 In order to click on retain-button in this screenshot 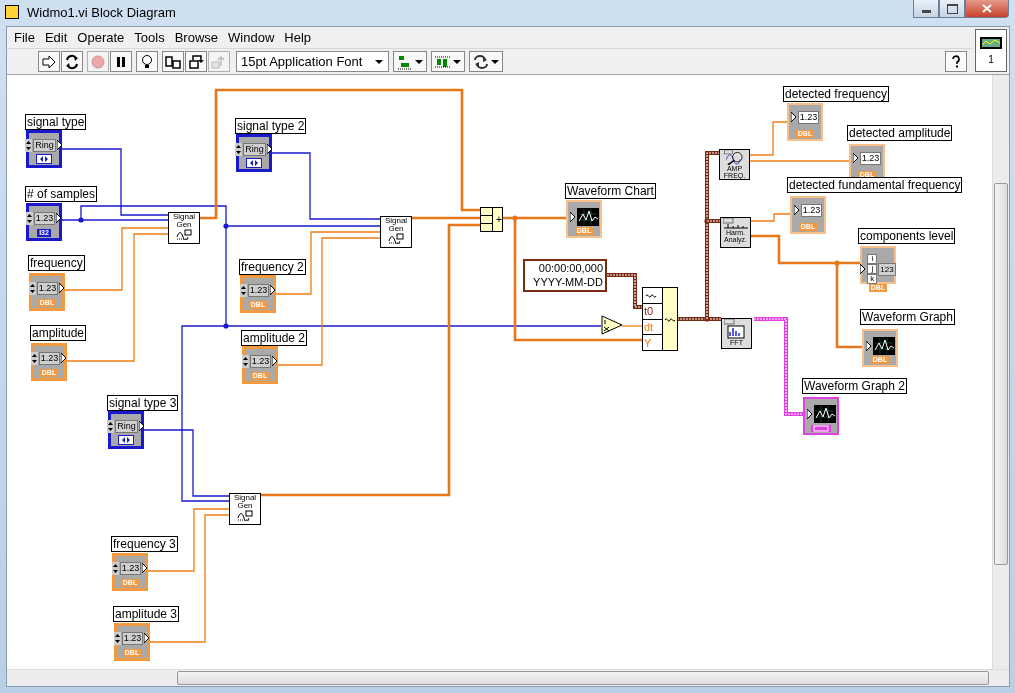, I will do `click(173, 61)`.